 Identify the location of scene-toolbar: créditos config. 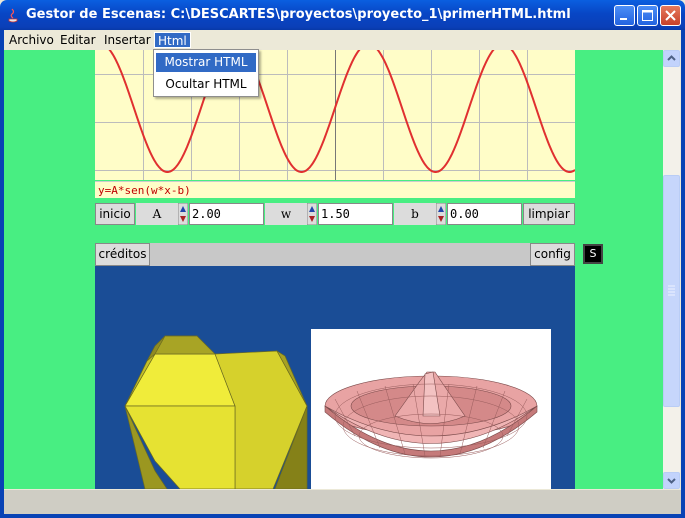
(335, 254).